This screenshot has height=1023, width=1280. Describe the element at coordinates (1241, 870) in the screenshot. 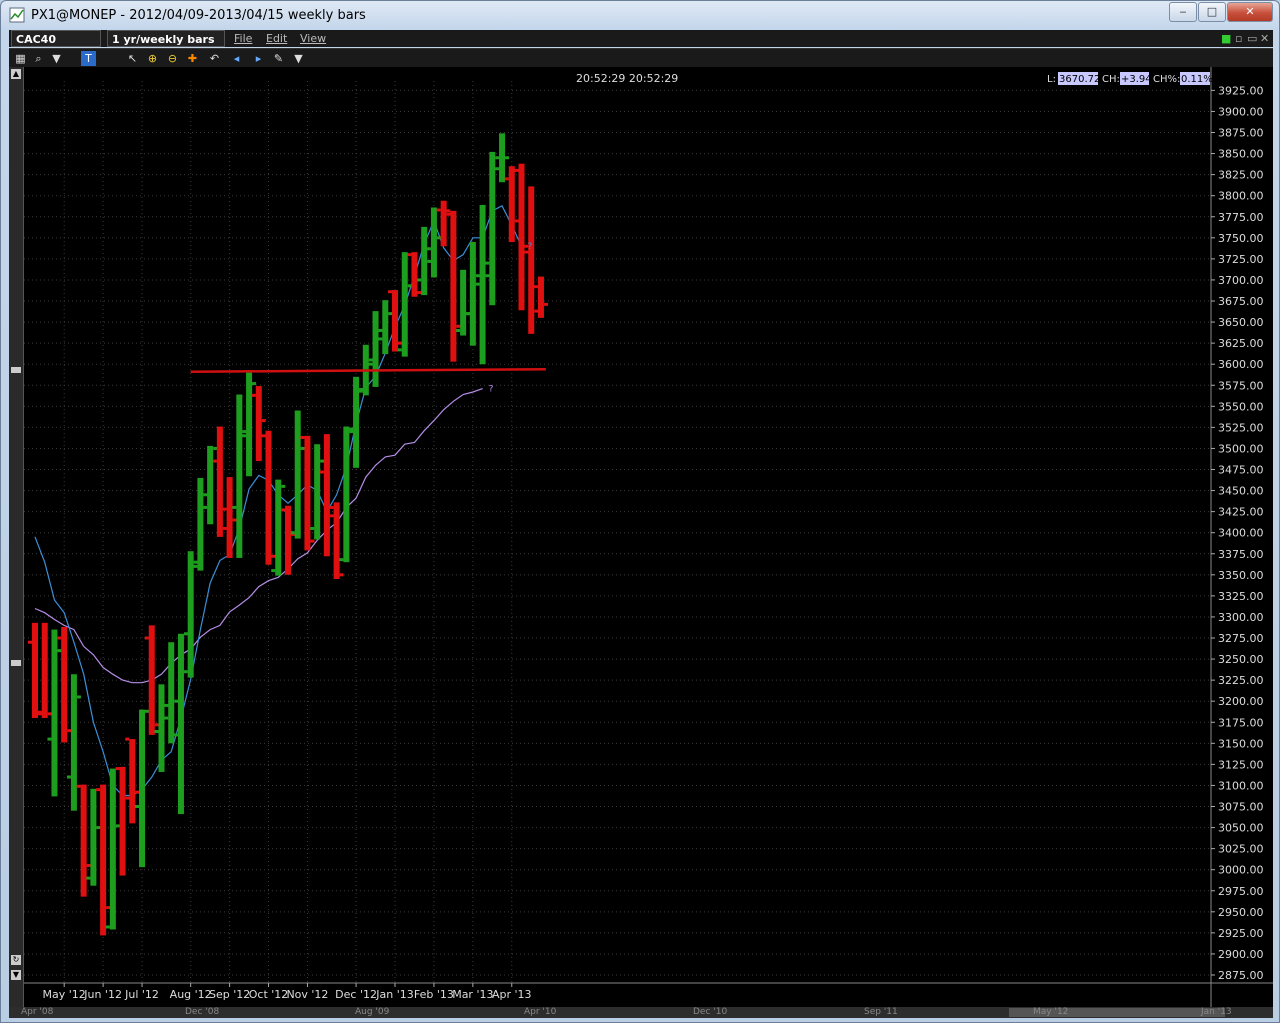

I see `y-tick-label: 3000.00` at that location.